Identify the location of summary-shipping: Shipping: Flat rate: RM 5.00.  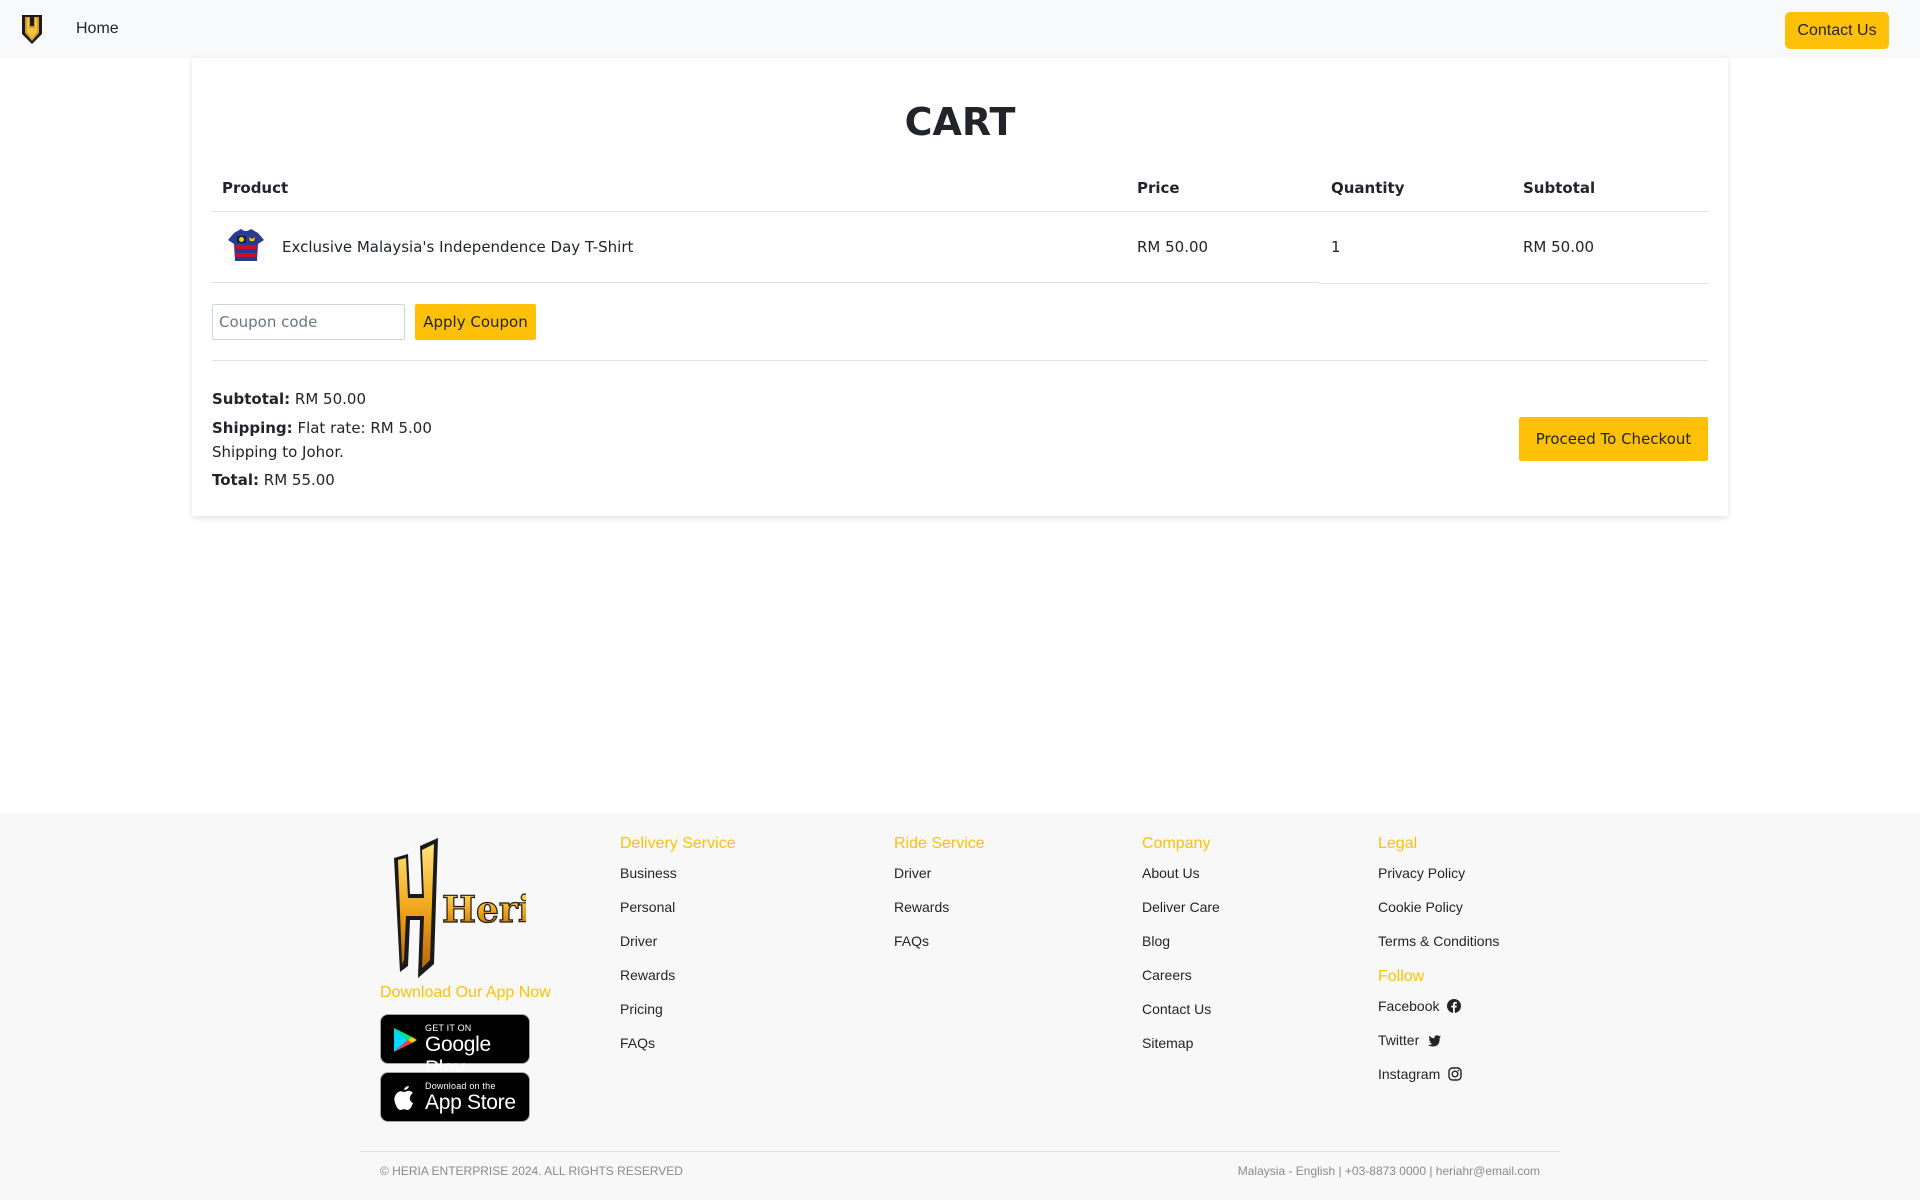
(322, 428).